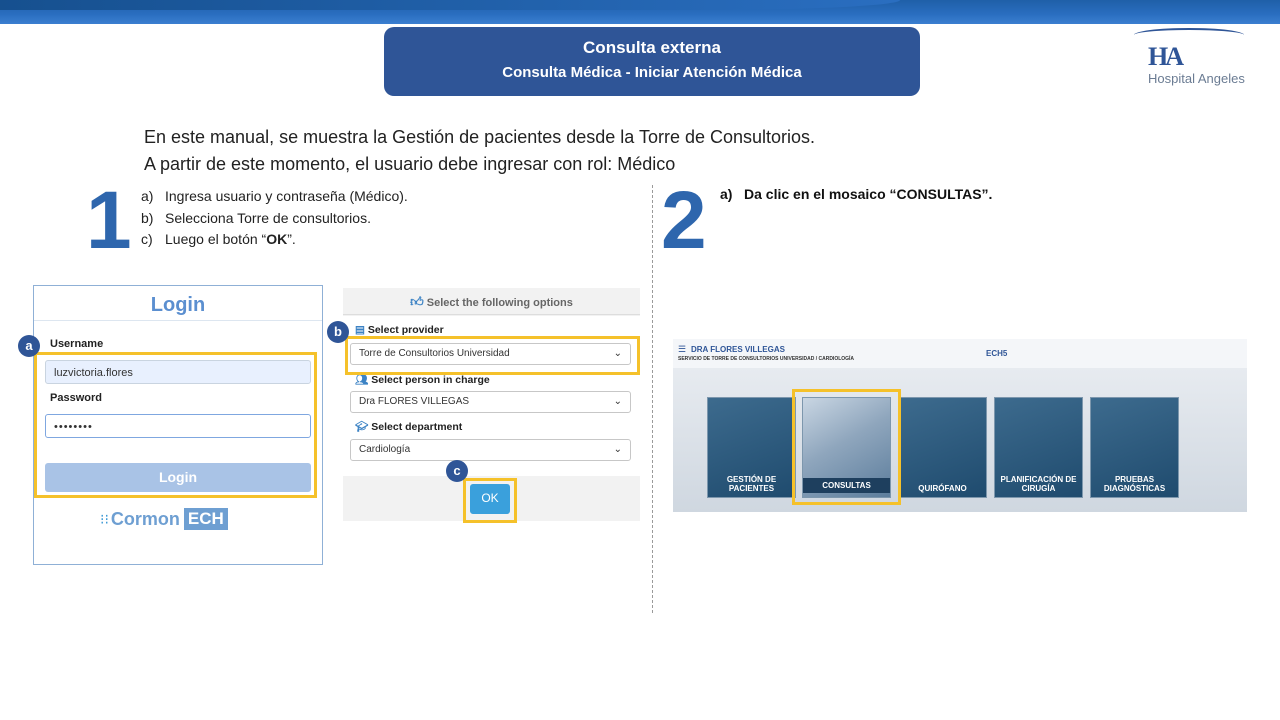 This screenshot has height=720, width=1280. What do you see at coordinates (942, 488) in the screenshot?
I see `tile-label: QUIRÓFANO` at bounding box center [942, 488].